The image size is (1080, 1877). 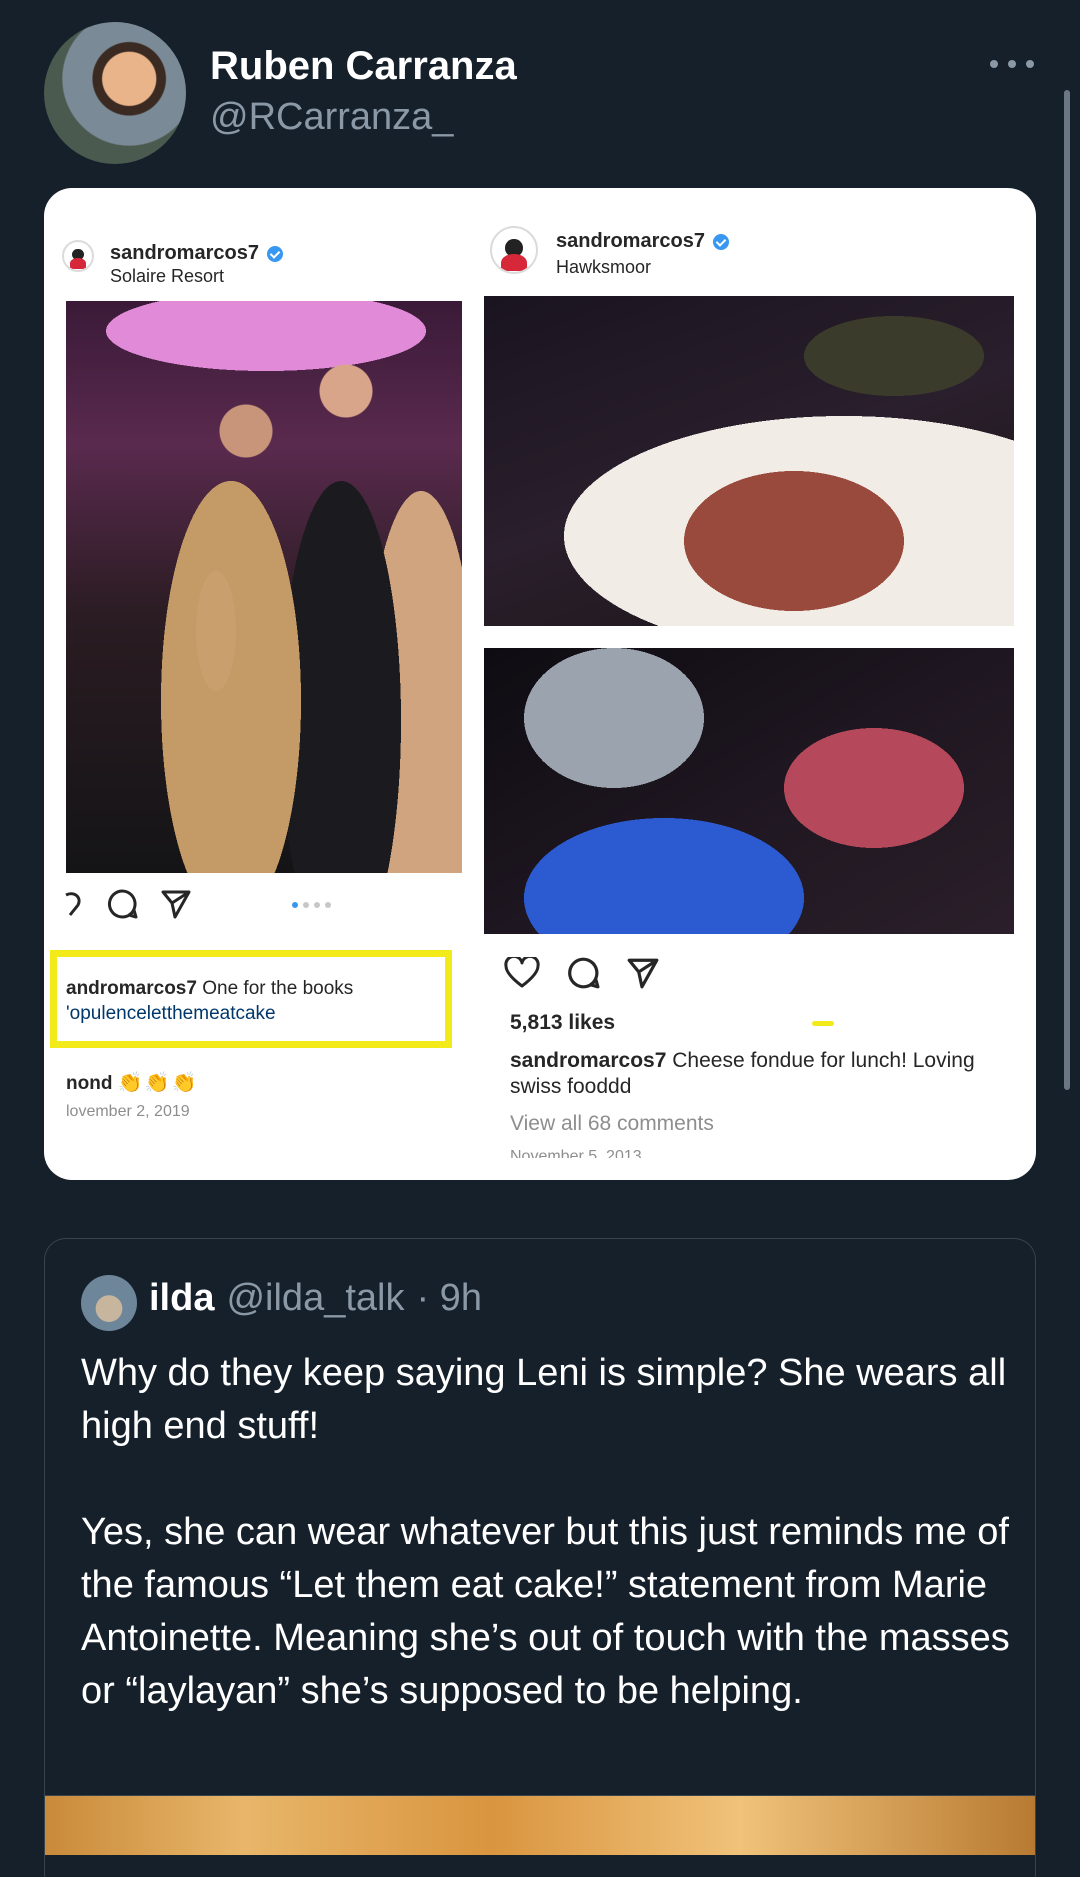 I want to click on ig-username-left: sandromarcos7, so click(x=196, y=253).